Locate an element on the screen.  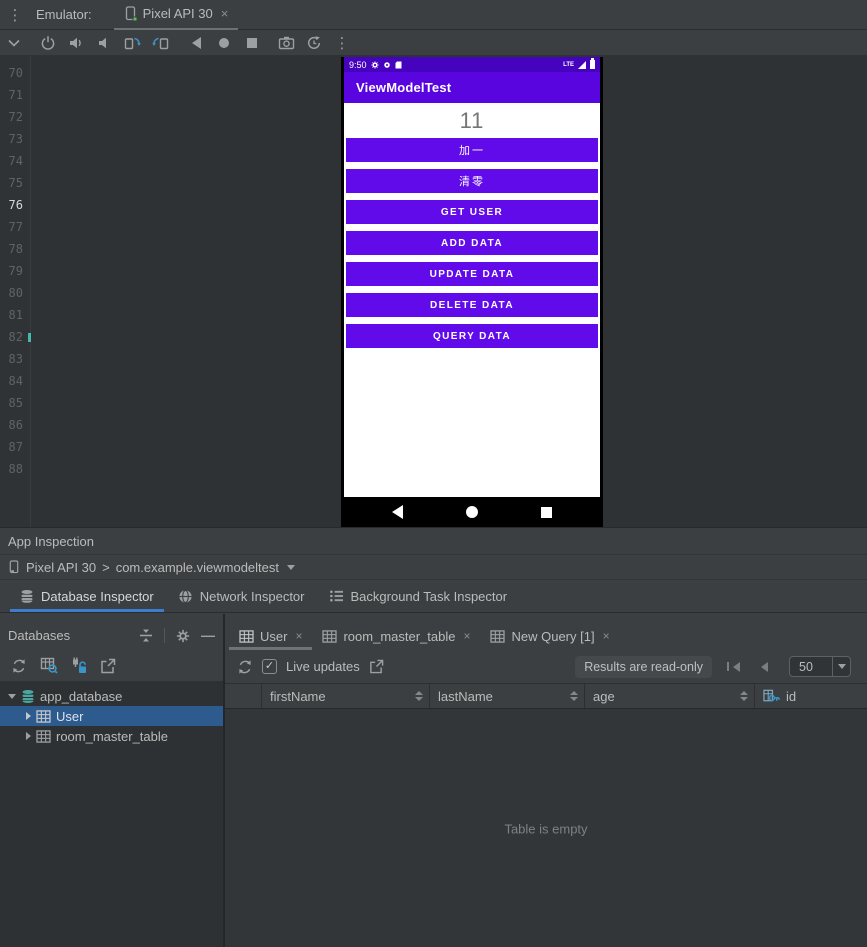
process-package: com.example.viewmodeltest is located at coordinates (197, 567).